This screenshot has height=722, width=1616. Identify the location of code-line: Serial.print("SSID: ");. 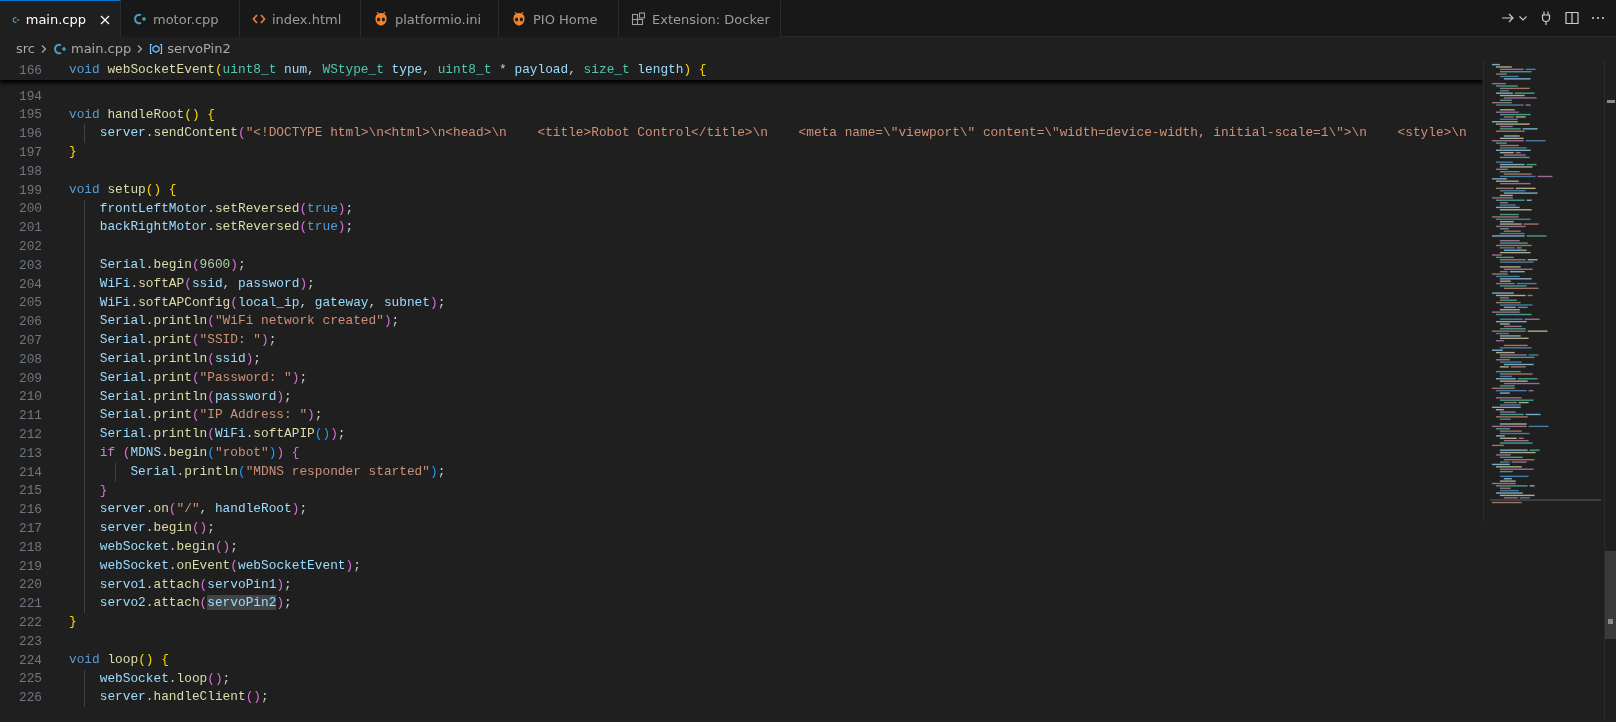
(187, 340).